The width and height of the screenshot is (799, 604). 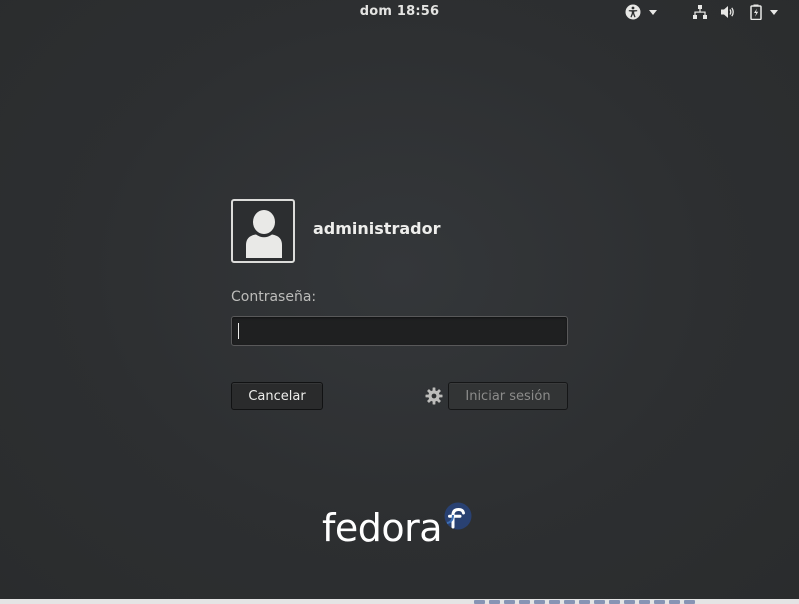 I want to click on clock: dom 18:56, so click(x=399, y=11).